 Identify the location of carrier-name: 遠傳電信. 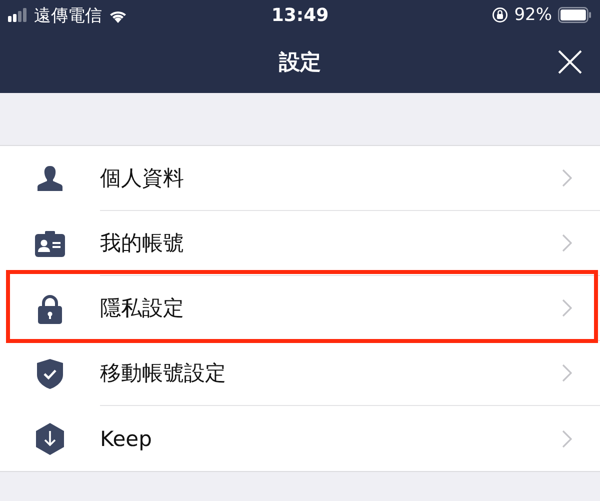
(68, 15).